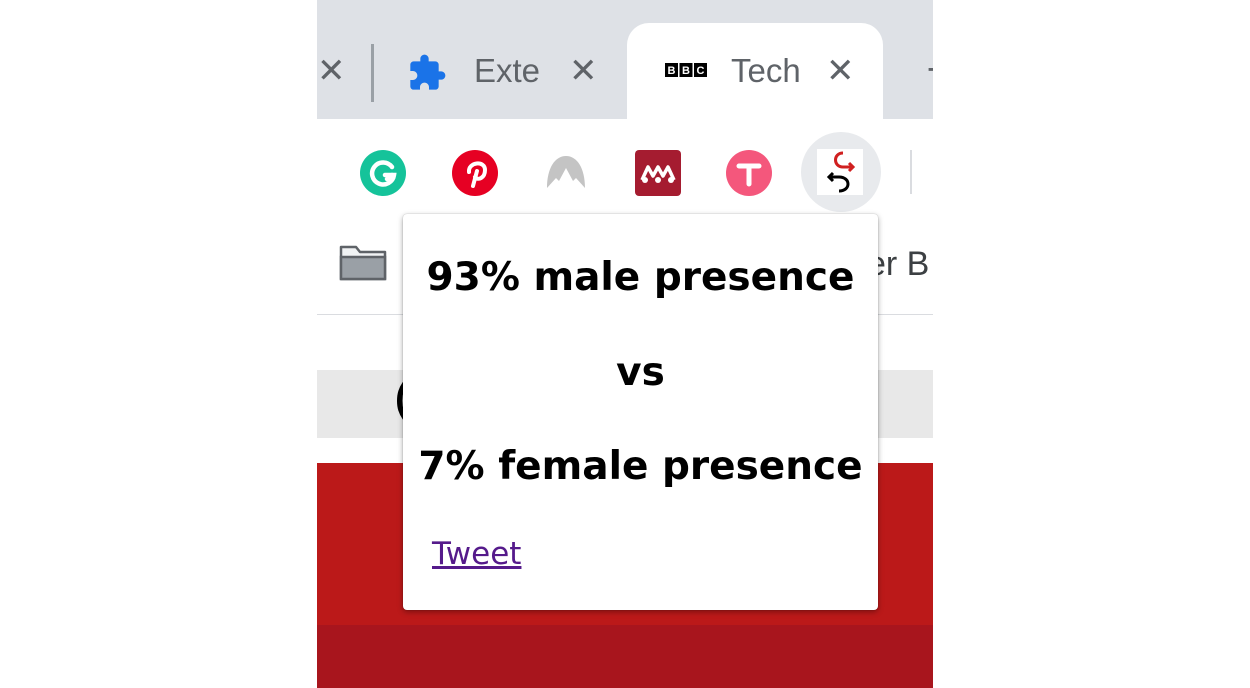 This screenshot has width=1250, height=688. What do you see at coordinates (766, 70) in the screenshot?
I see `tab-title: Tech` at bounding box center [766, 70].